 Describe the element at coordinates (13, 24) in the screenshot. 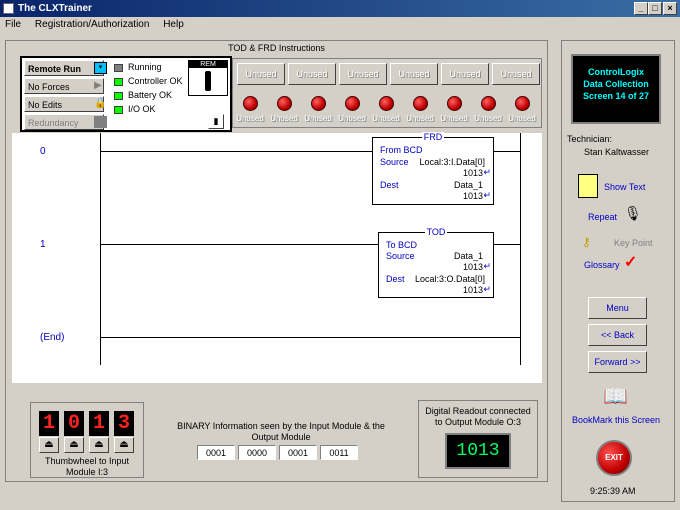

I see `menu-file: File` at that location.